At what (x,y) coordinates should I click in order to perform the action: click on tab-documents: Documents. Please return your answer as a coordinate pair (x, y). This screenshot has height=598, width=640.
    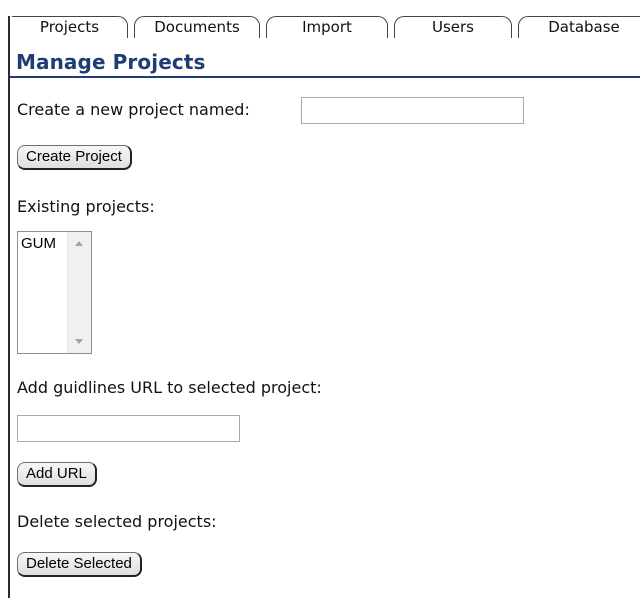
    Looking at the image, I should click on (197, 27).